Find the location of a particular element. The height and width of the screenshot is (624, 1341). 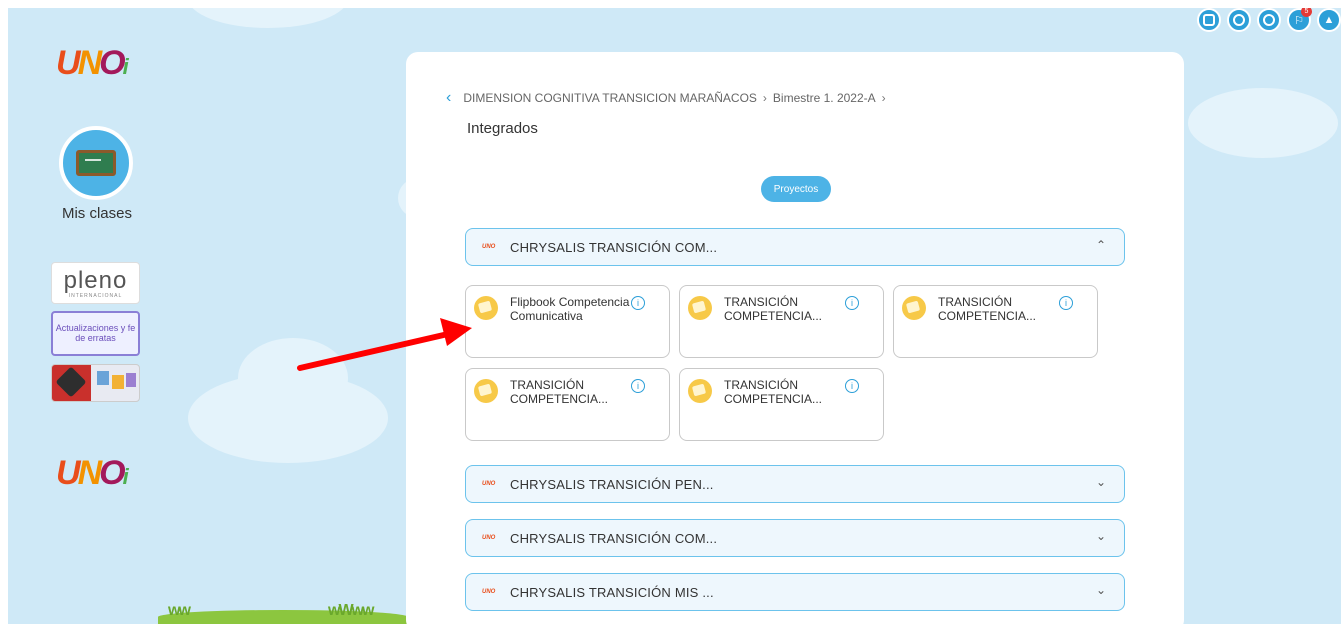

uno-logo-footer: UNOi is located at coordinates (92, 473).